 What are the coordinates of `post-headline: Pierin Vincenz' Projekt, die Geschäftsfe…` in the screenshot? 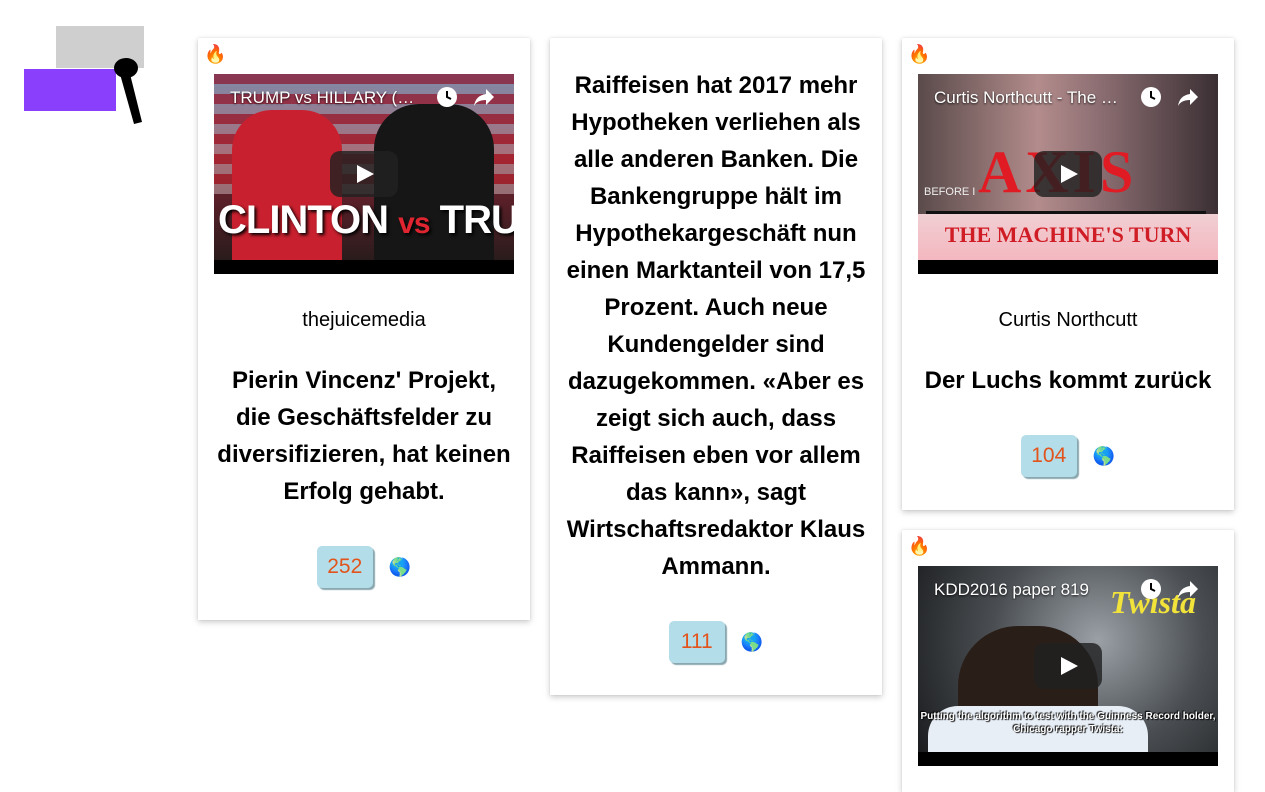 It's located at (364, 436).